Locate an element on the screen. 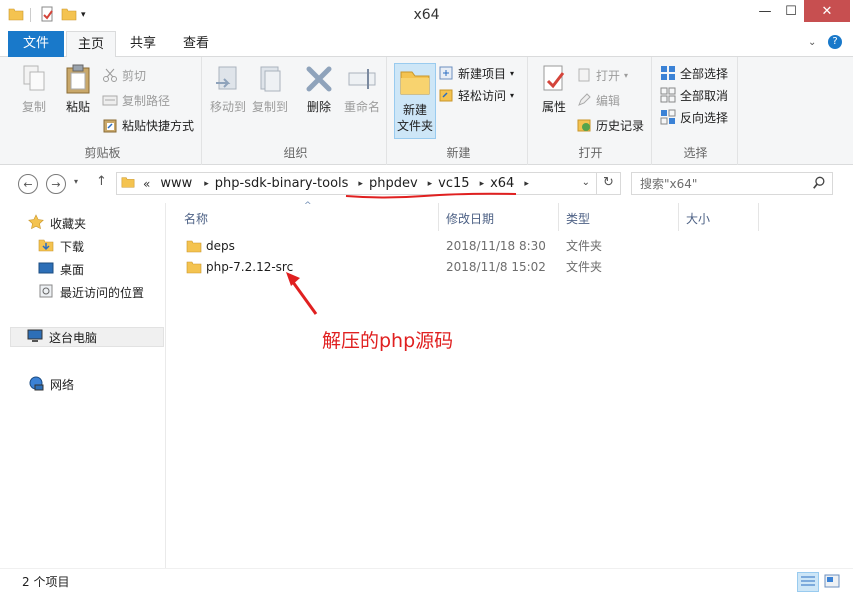  breadcrumb-phpdev: phpdev is located at coordinates (393, 183).